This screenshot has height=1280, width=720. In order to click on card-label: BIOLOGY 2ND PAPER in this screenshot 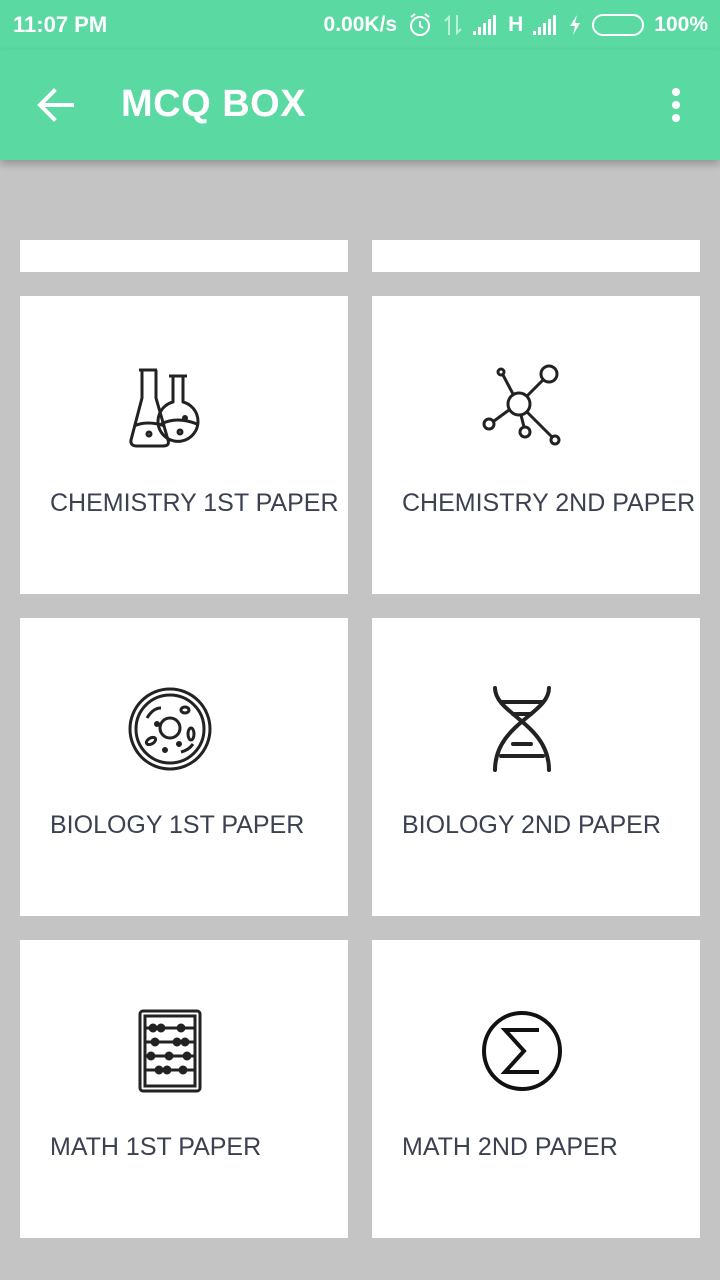, I will do `click(531, 825)`.